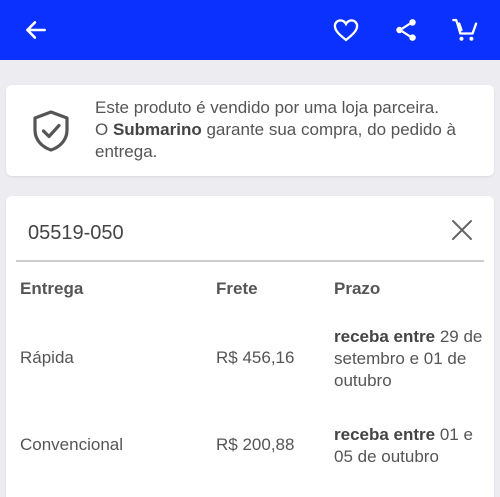 This screenshot has height=497, width=500. I want to click on delivery-price: R$ 456,16, so click(255, 357).